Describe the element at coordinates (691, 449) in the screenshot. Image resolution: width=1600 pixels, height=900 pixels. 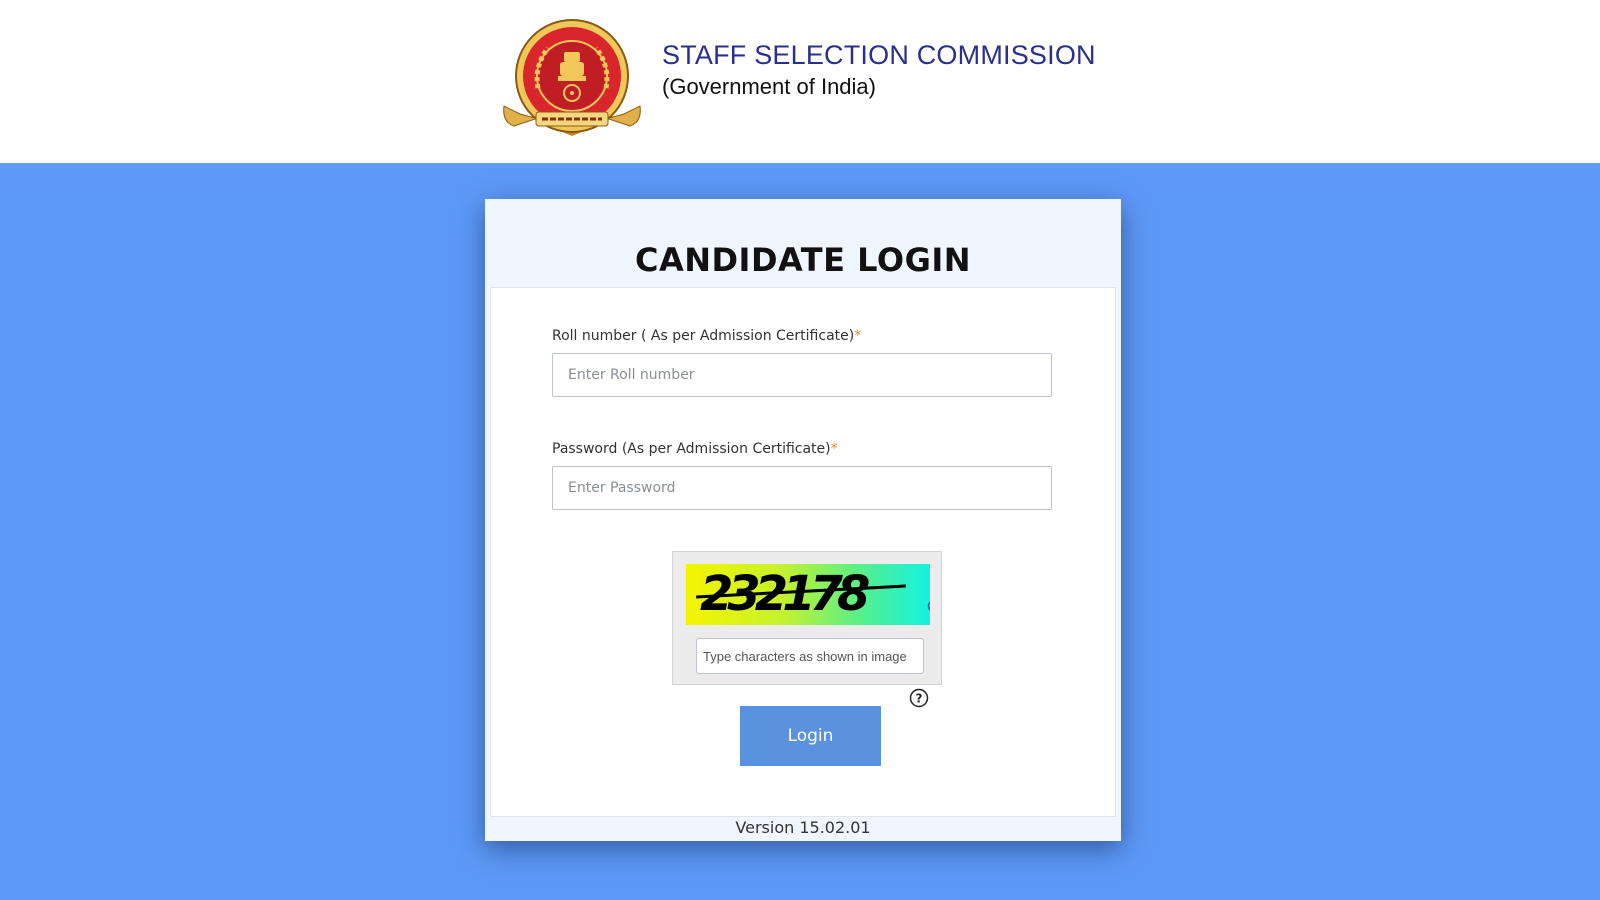
I see `password-label-text: Password (As per Admission Certificate)` at that location.